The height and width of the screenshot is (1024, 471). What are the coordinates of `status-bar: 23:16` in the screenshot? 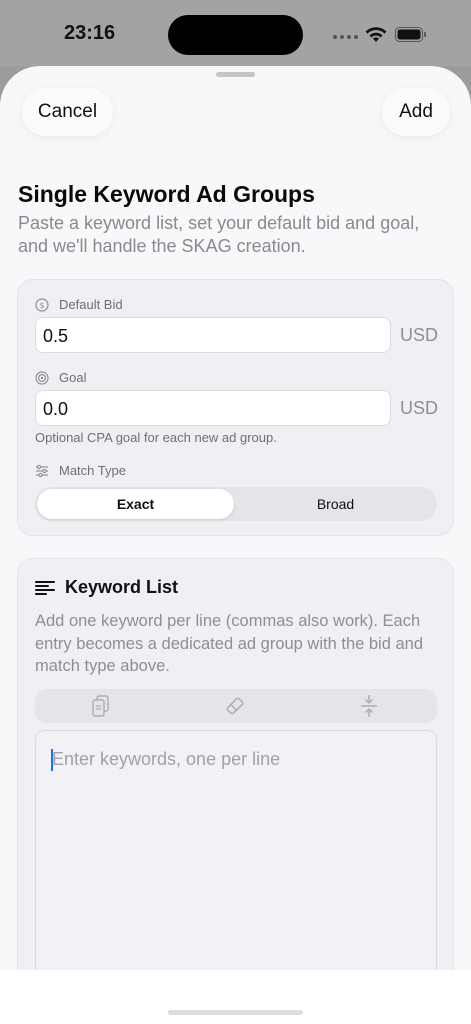 It's located at (235, 33).